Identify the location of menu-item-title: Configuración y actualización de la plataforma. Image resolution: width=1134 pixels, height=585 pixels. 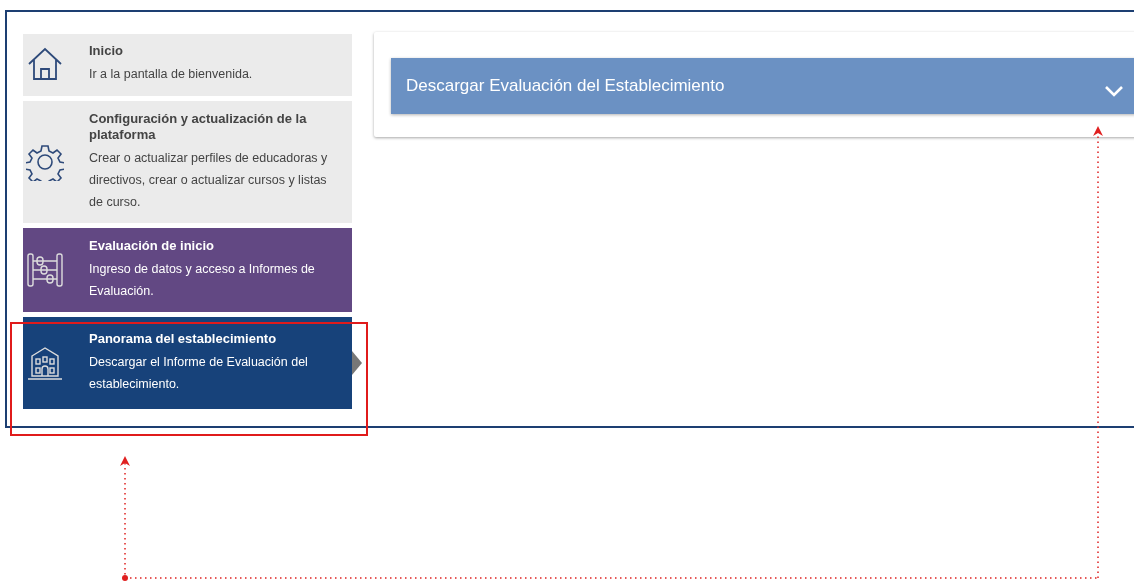
(198, 127).